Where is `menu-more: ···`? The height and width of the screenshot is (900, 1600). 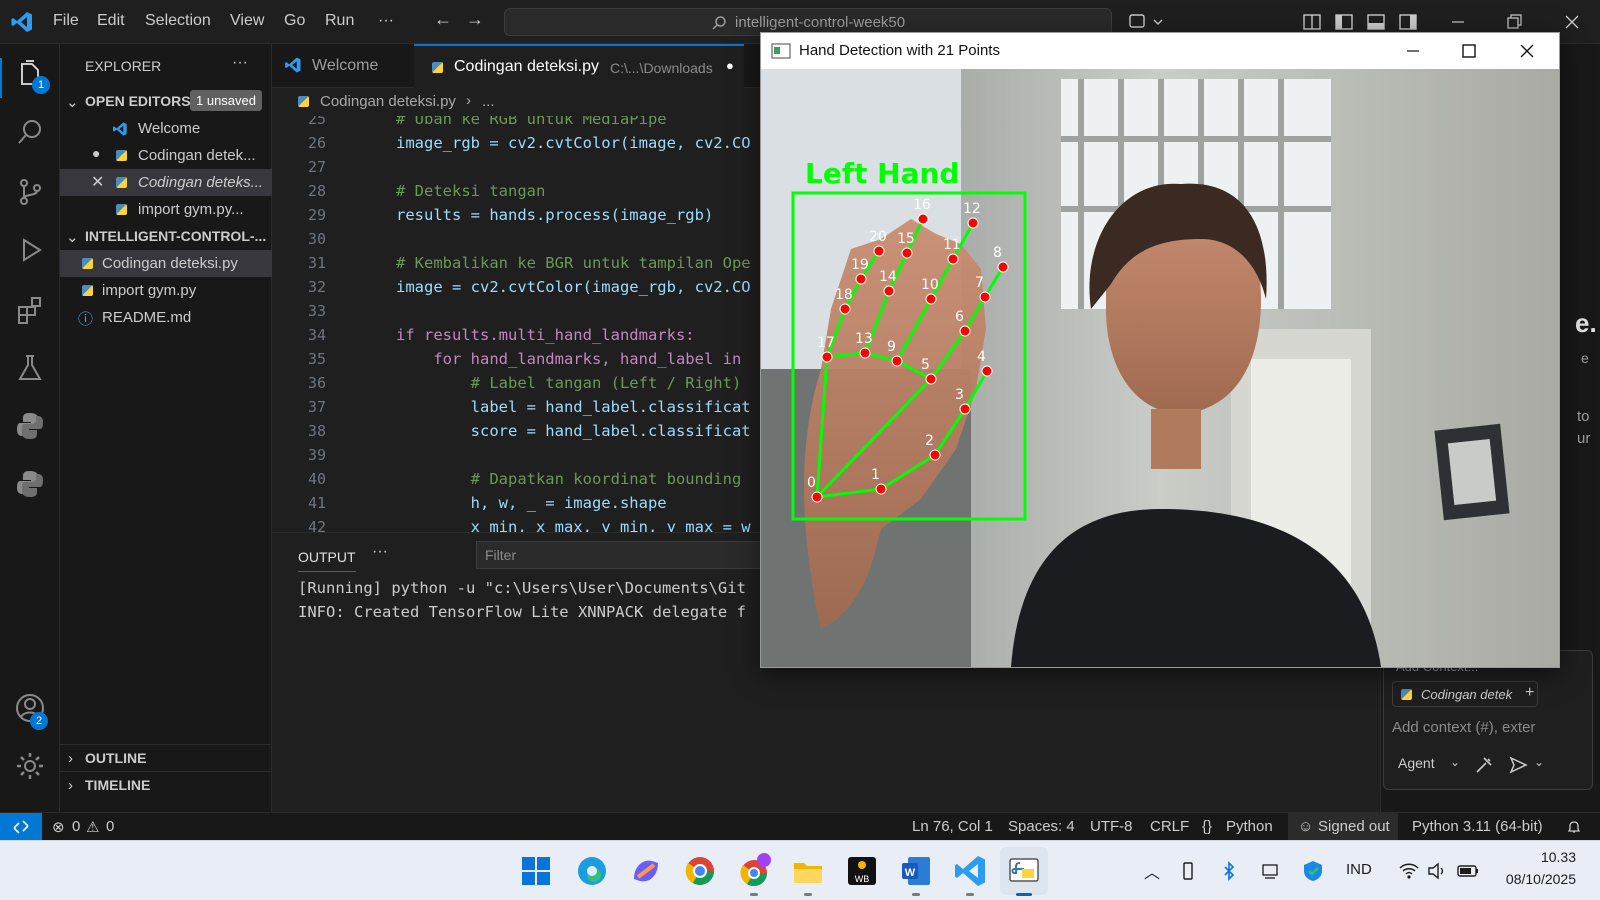
menu-more: ··· is located at coordinates (386, 21).